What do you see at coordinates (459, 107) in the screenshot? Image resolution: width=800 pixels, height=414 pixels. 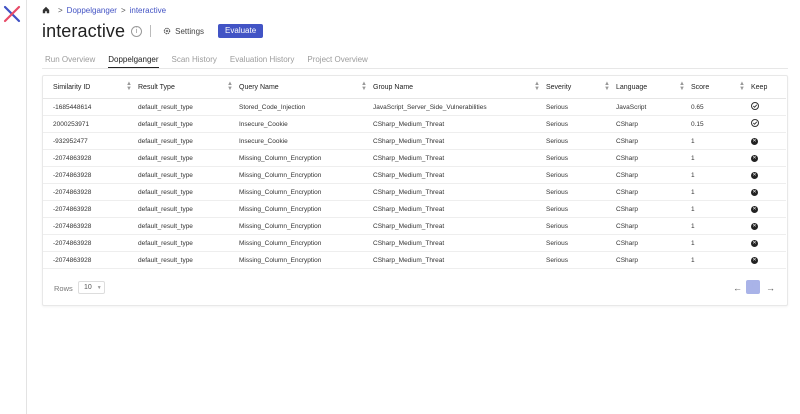 I see `cell-group: JavaScript_Server_Side_Vulnerabilities` at bounding box center [459, 107].